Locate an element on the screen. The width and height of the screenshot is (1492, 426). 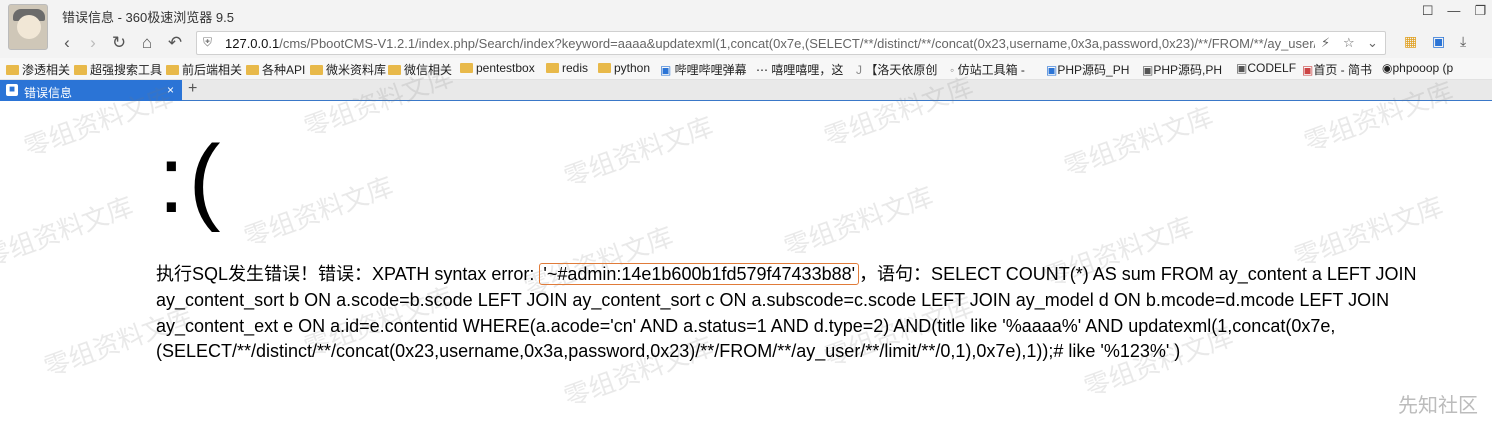
undo-icon: ↶ is located at coordinates (175, 43).